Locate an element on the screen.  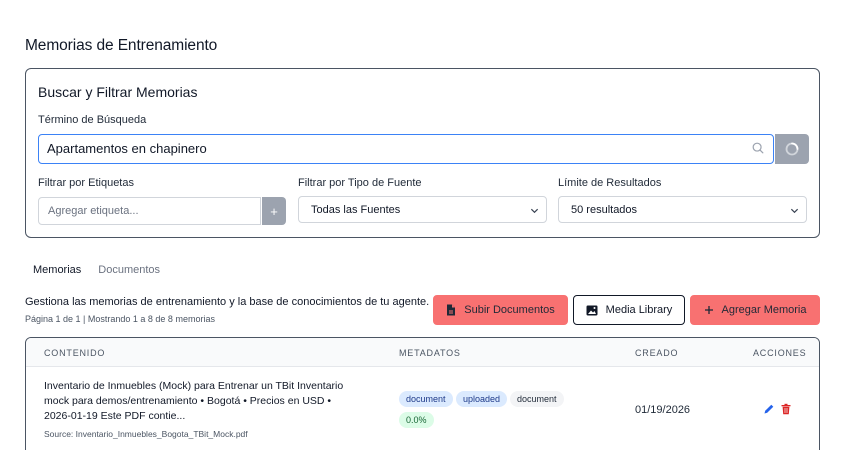
tags-input is located at coordinates (149, 211).